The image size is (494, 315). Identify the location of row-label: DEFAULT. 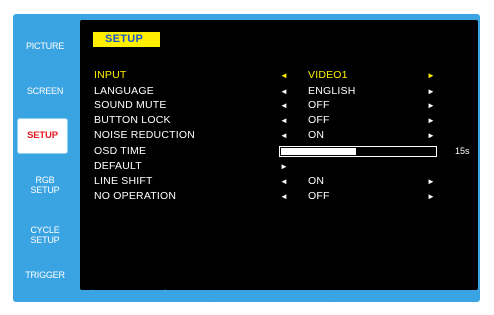
(118, 166).